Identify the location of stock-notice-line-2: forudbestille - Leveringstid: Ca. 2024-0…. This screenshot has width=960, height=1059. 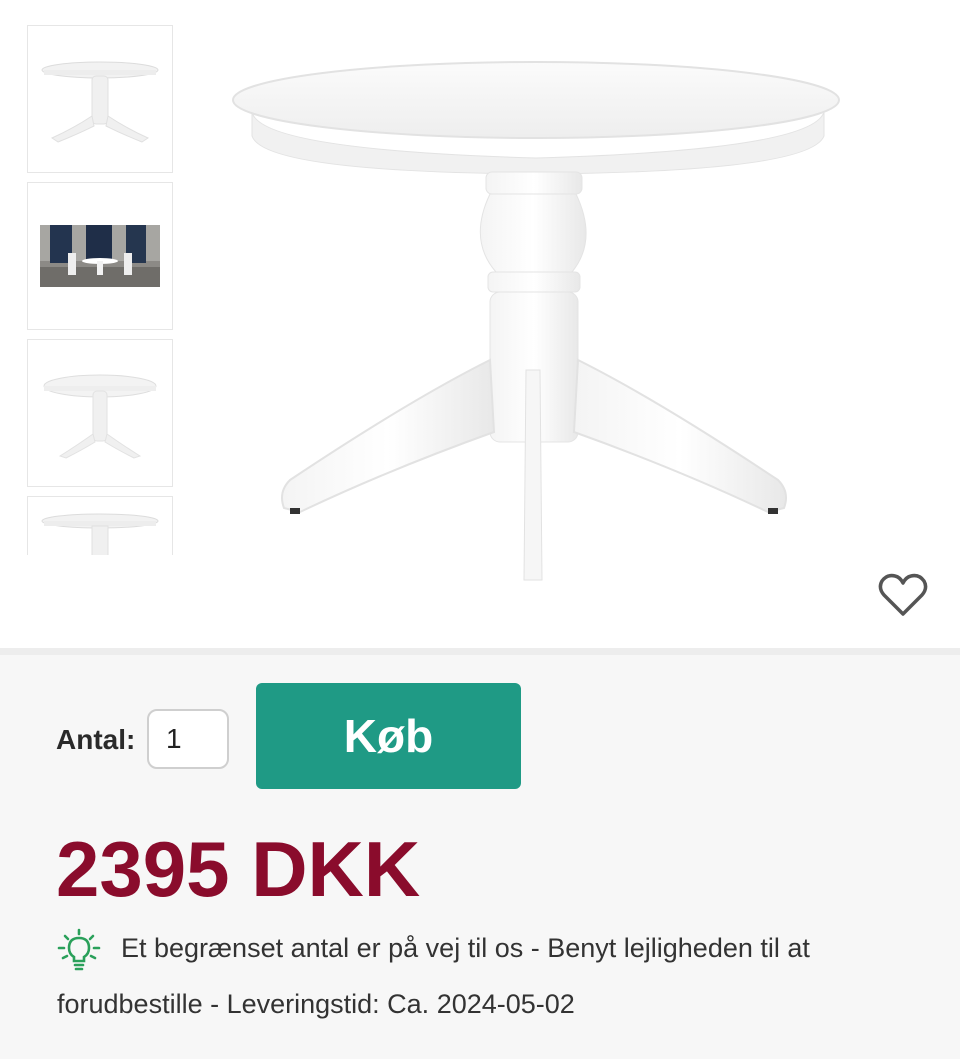
(316, 1004).